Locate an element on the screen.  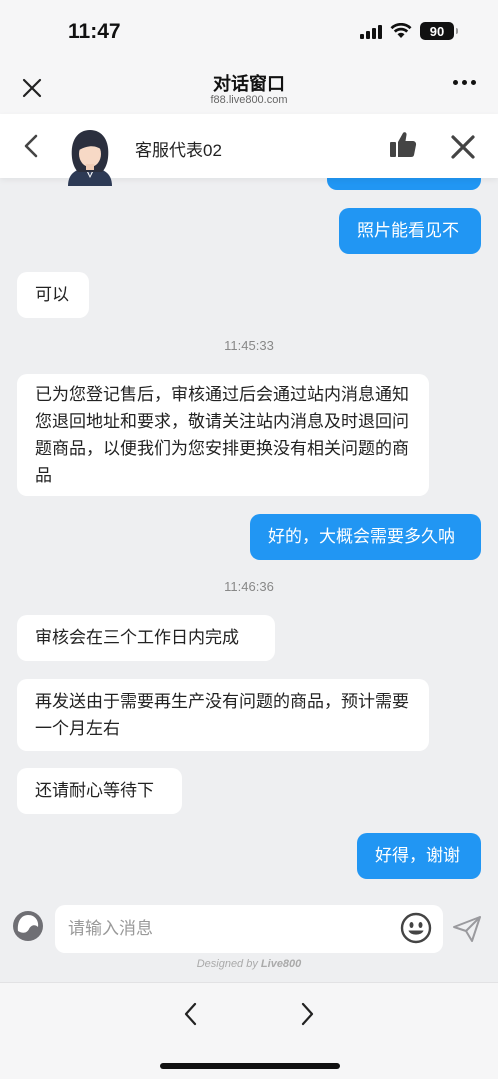
wifi-icon is located at coordinates (401, 30).